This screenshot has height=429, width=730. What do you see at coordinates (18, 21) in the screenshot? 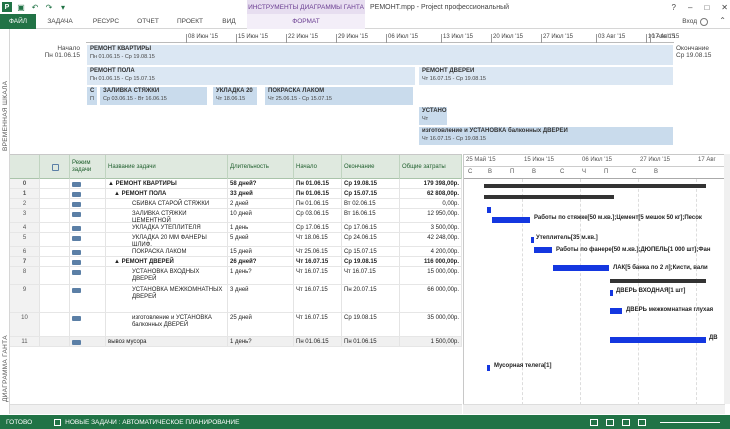
I see `tab-file: ФАЙЛ` at bounding box center [18, 21].